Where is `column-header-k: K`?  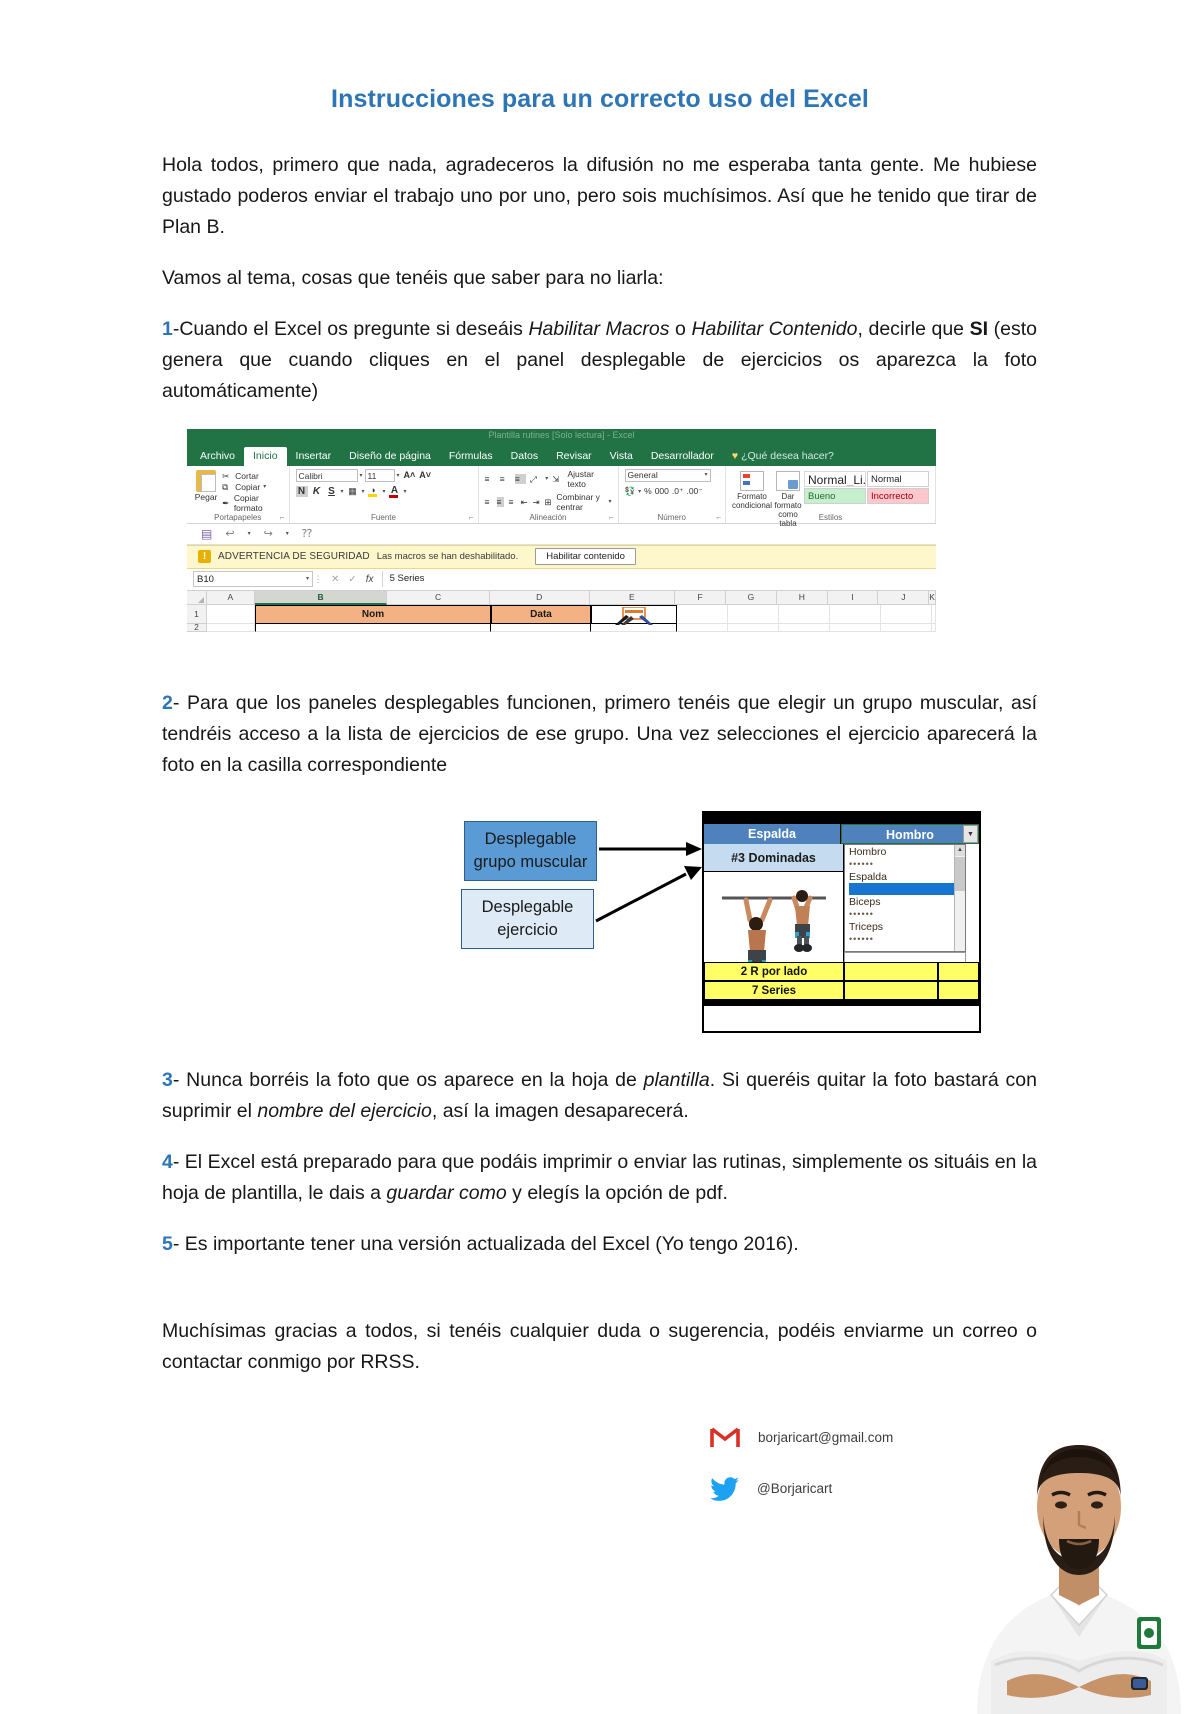 column-header-k: K is located at coordinates (932, 597).